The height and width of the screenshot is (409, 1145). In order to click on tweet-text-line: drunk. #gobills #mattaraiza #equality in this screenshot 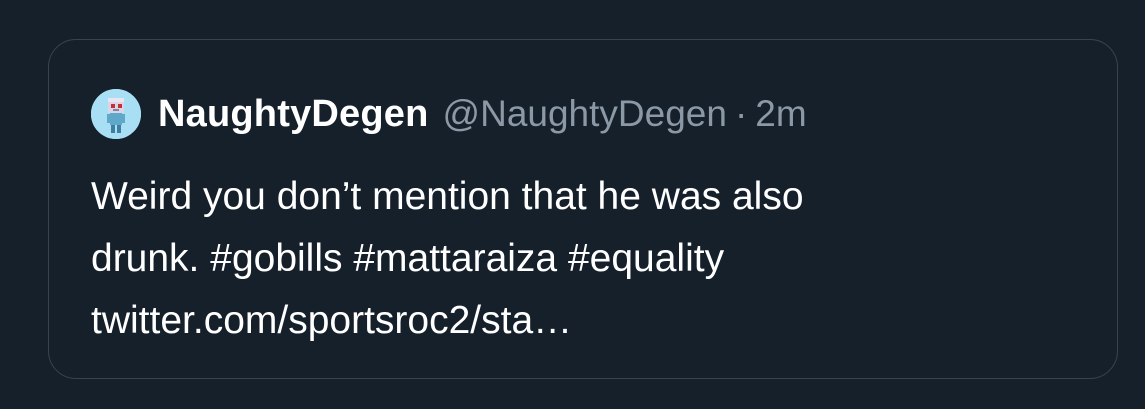, I will do `click(591, 259)`.